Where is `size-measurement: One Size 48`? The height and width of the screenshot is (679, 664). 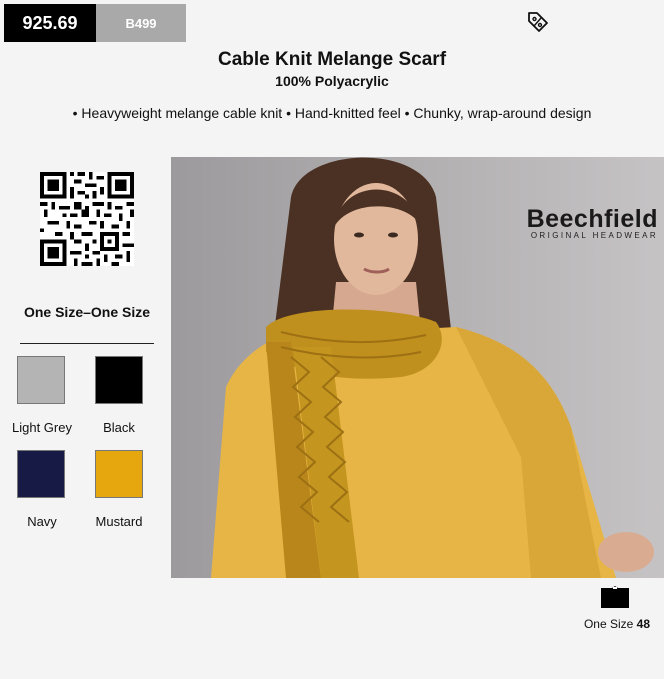 size-measurement: One Size 48 is located at coordinates (595, 624).